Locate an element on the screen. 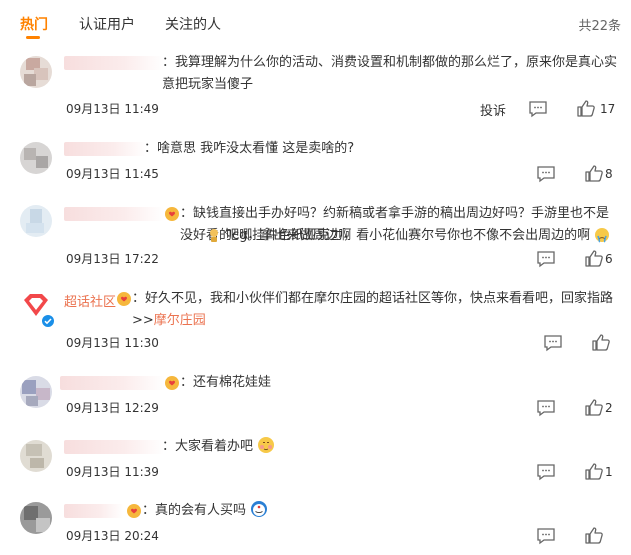  comment-text-tail: 吧唧挂件色纸亚克力，看小花仙赛尔号你也不像不会出周边的啊 is located at coordinates (408, 235).